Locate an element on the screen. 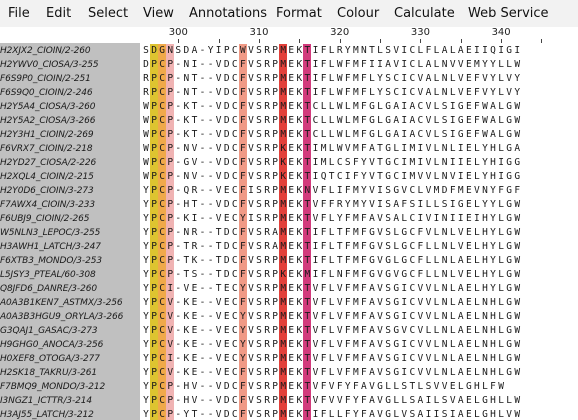  sequence-name: H3AJ55_LATCH/3-212 is located at coordinates (47, 414).